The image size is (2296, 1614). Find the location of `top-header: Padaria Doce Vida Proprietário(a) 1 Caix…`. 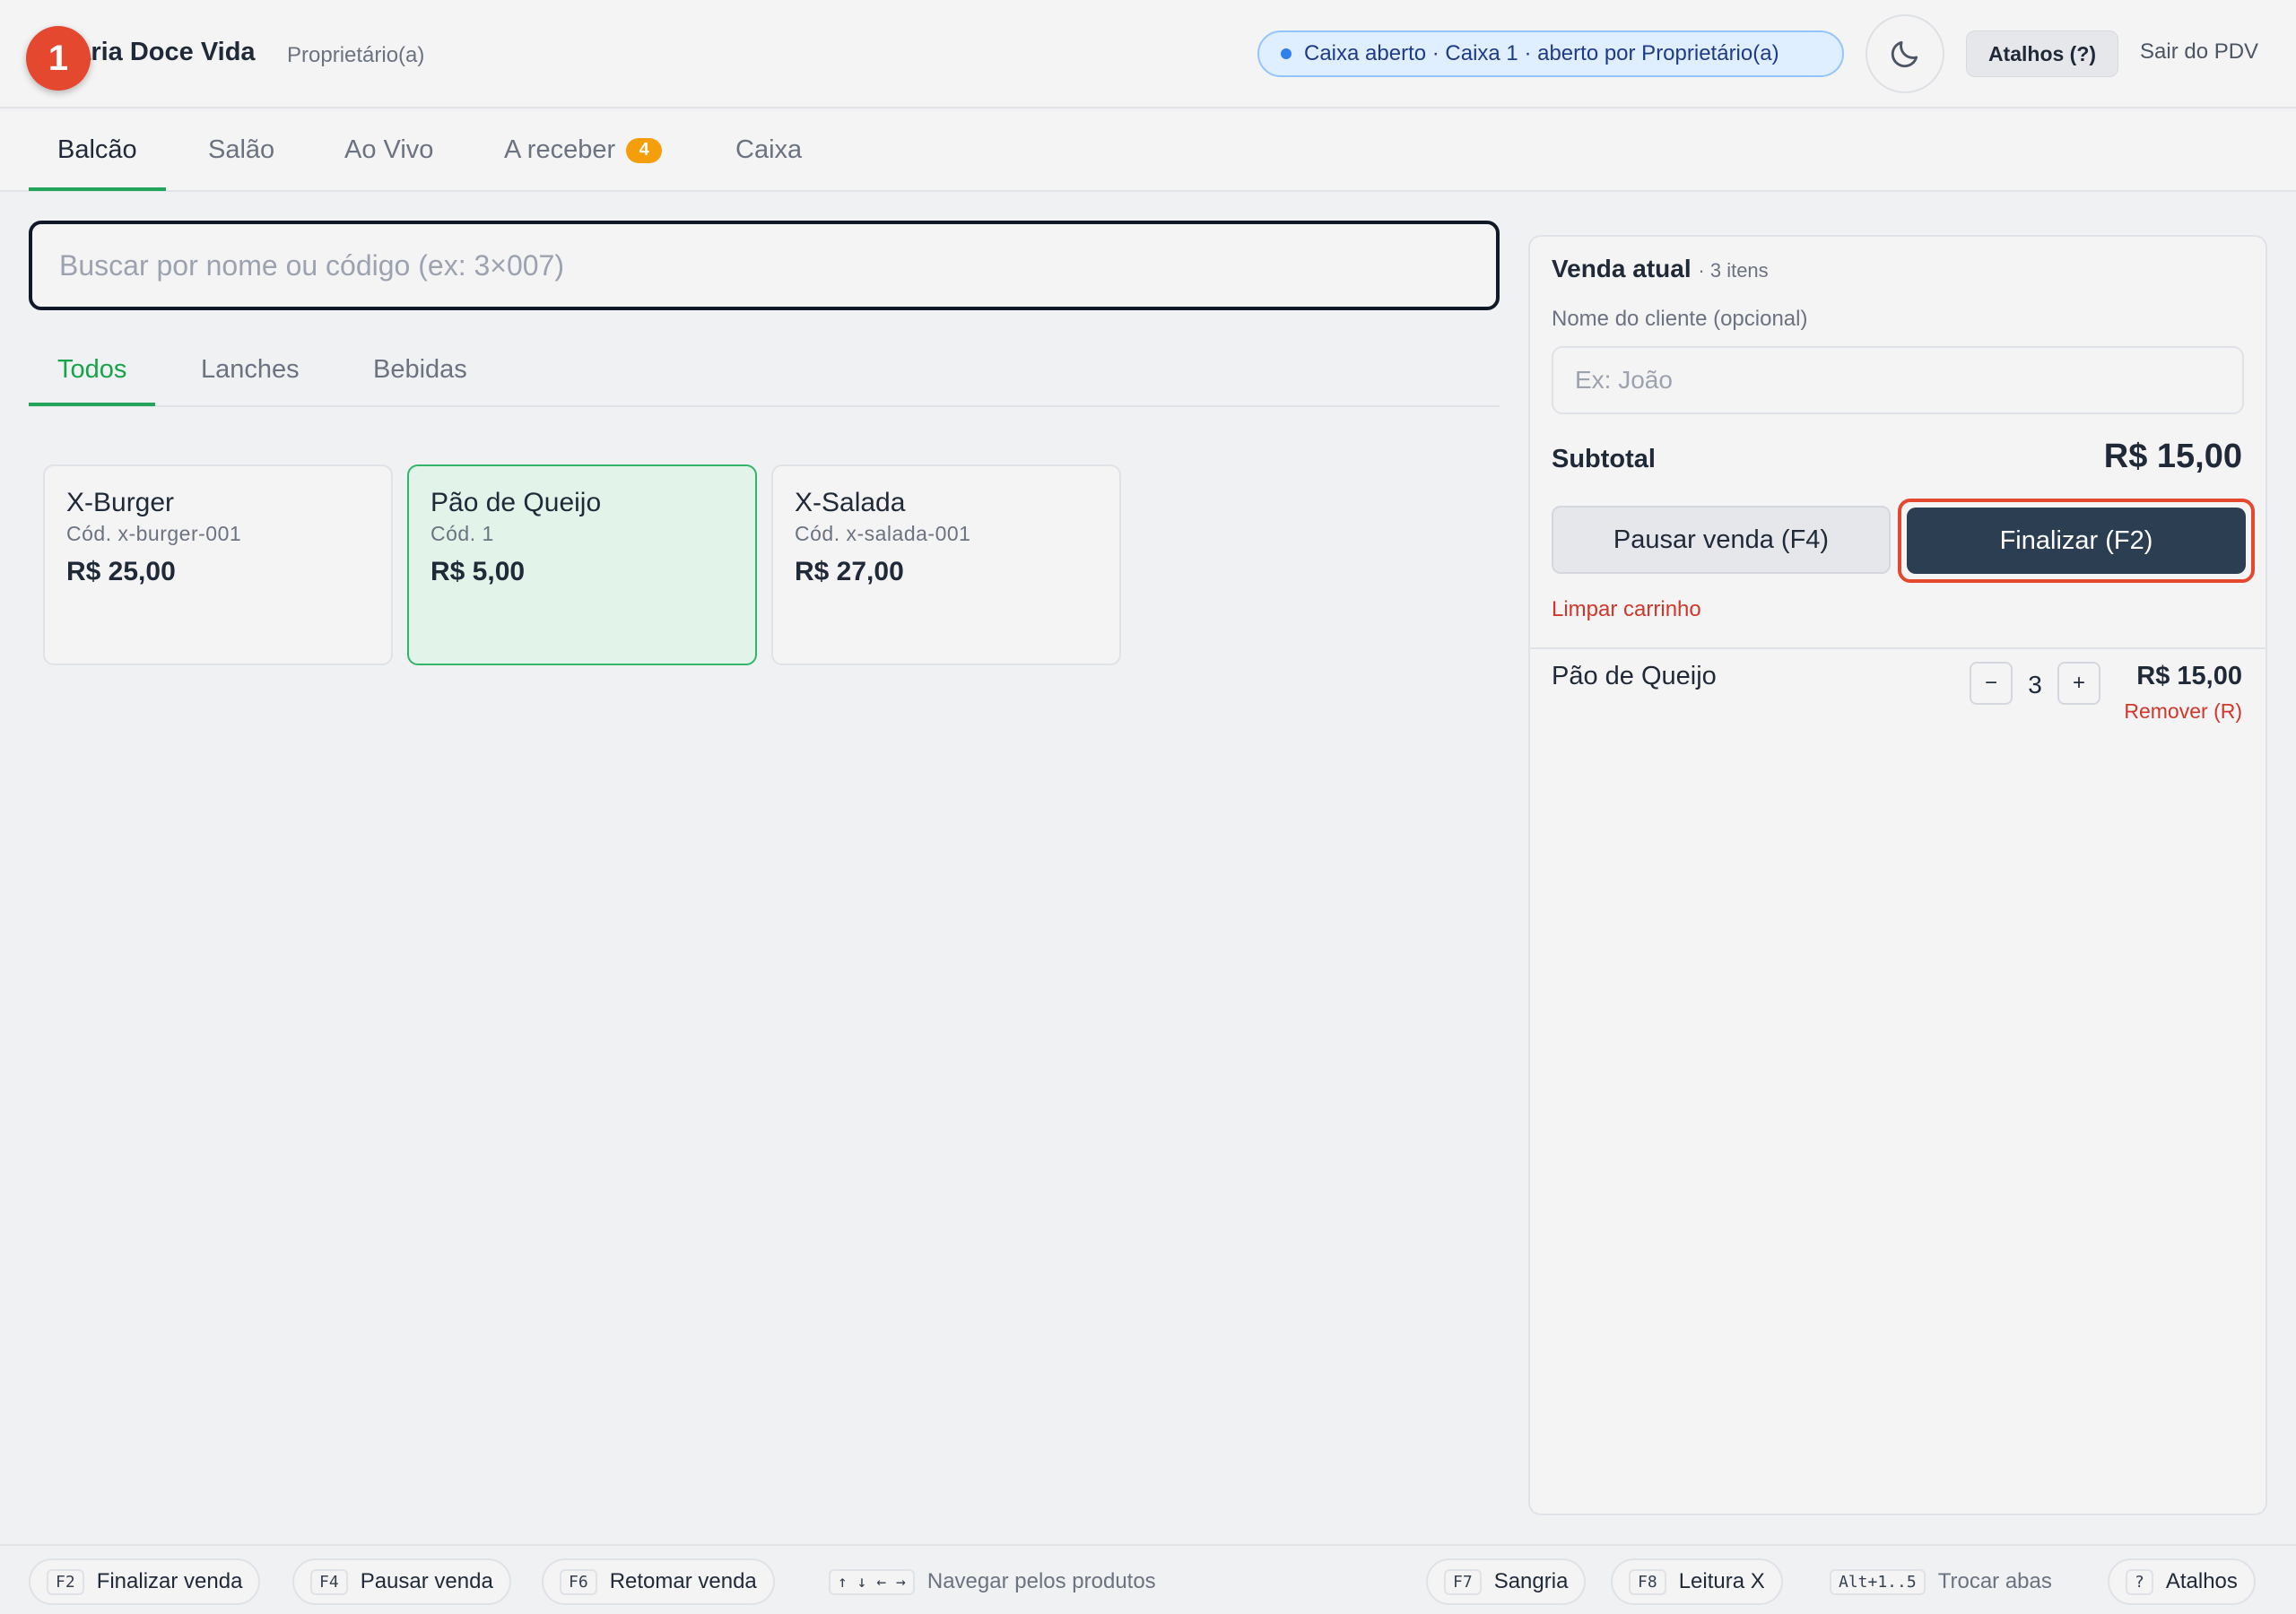

top-header: Padaria Doce Vida Proprietário(a) 1 Caix… is located at coordinates (1148, 54).